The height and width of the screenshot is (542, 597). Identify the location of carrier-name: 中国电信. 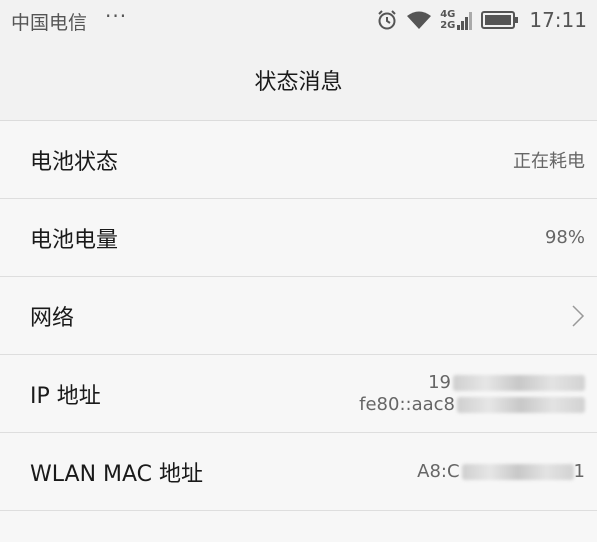
(49, 23).